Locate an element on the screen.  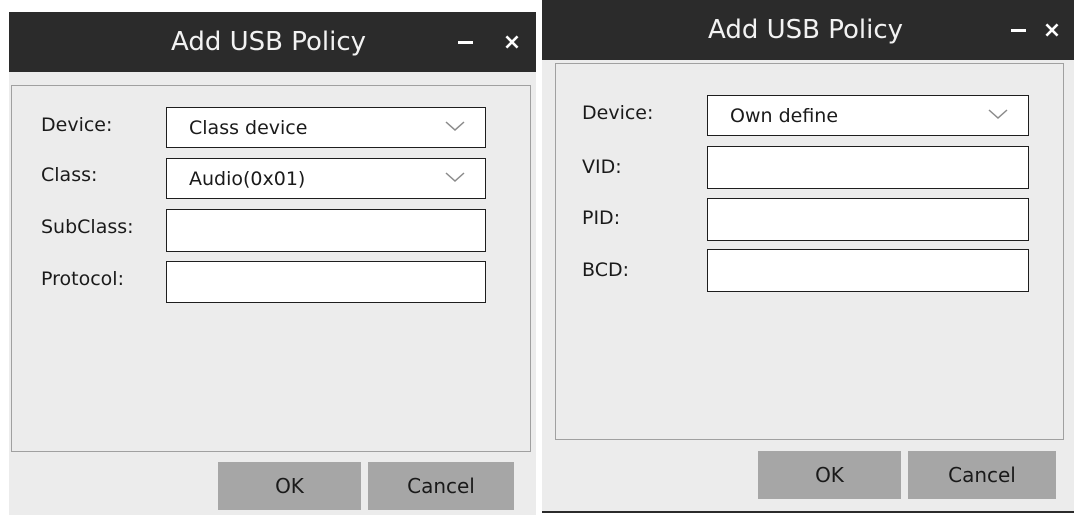
protocol-input is located at coordinates (326, 282).